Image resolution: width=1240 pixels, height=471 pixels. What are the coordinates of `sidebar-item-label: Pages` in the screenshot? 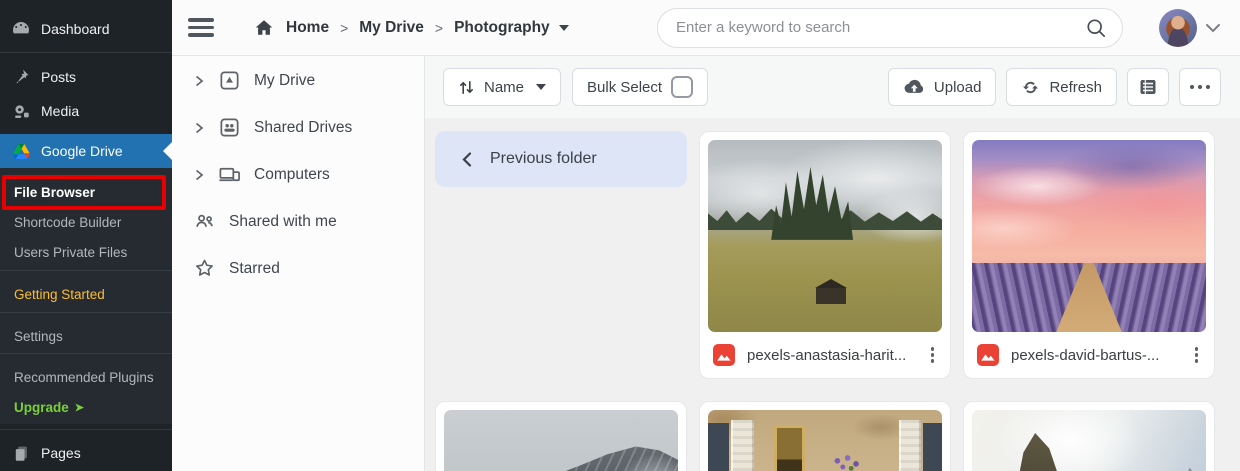 It's located at (61, 453).